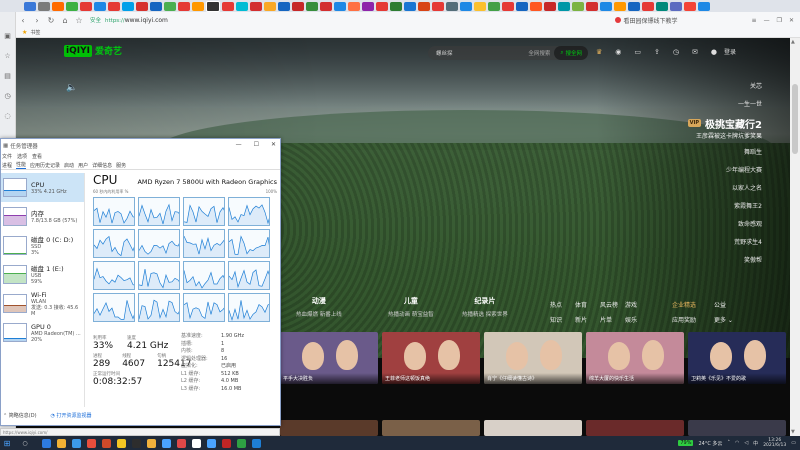 This screenshot has height=450, width=800. I want to click on tab-processes: 进程, so click(7, 165).